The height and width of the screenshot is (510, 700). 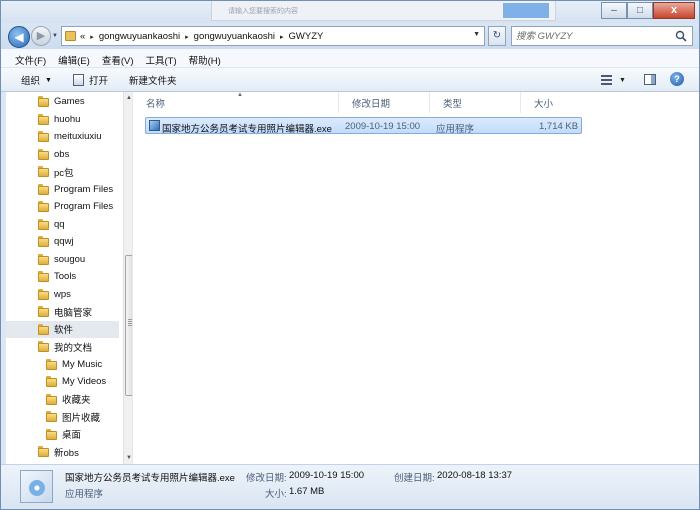 I want to click on search-box, so click(x=602, y=36).